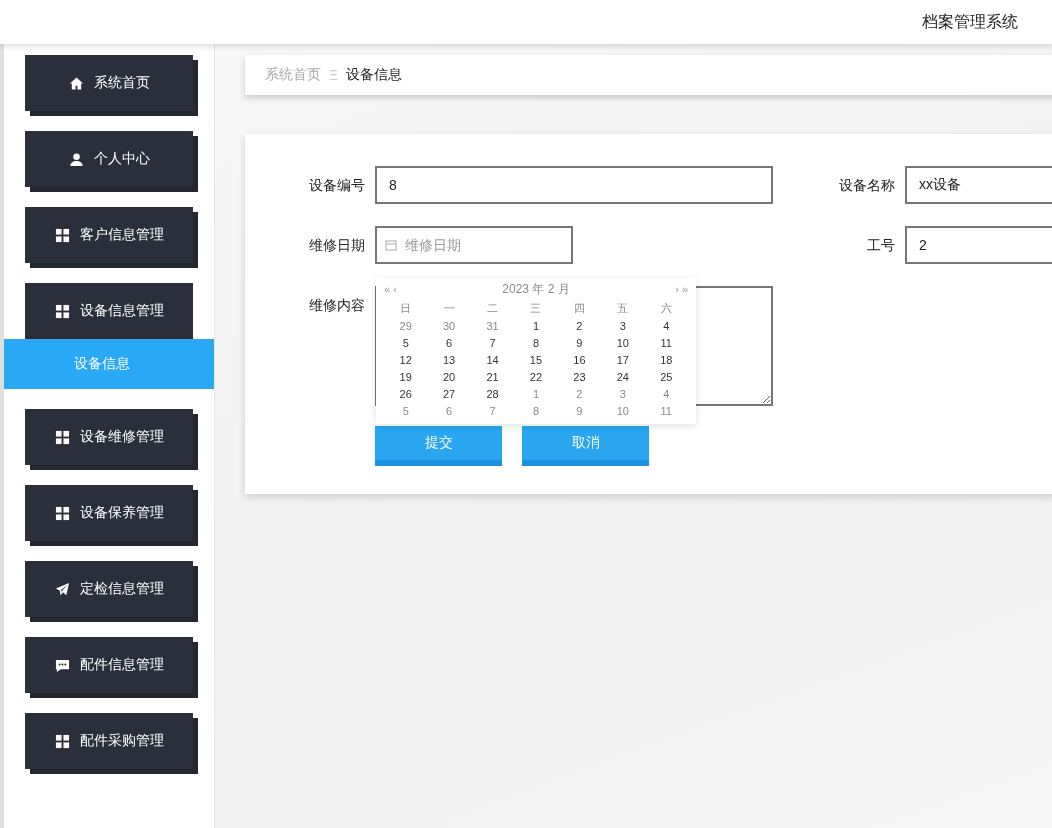 The width and height of the screenshot is (1052, 828). What do you see at coordinates (474, 245) in the screenshot?
I see `date-field: 维修日期` at bounding box center [474, 245].